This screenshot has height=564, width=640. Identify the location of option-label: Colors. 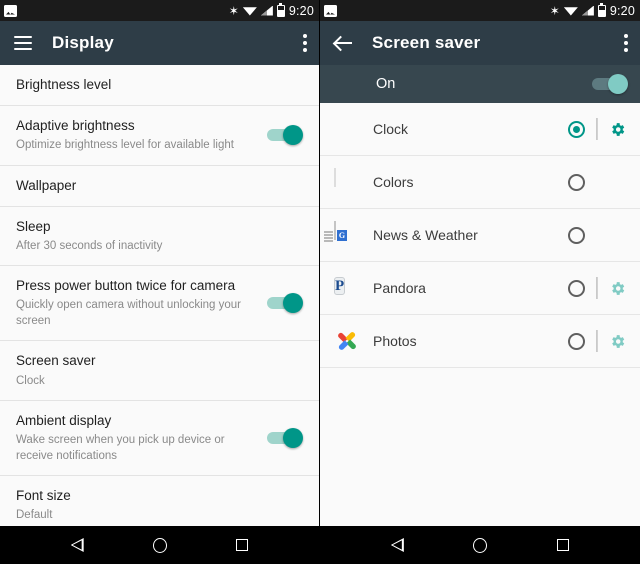
(393, 182).